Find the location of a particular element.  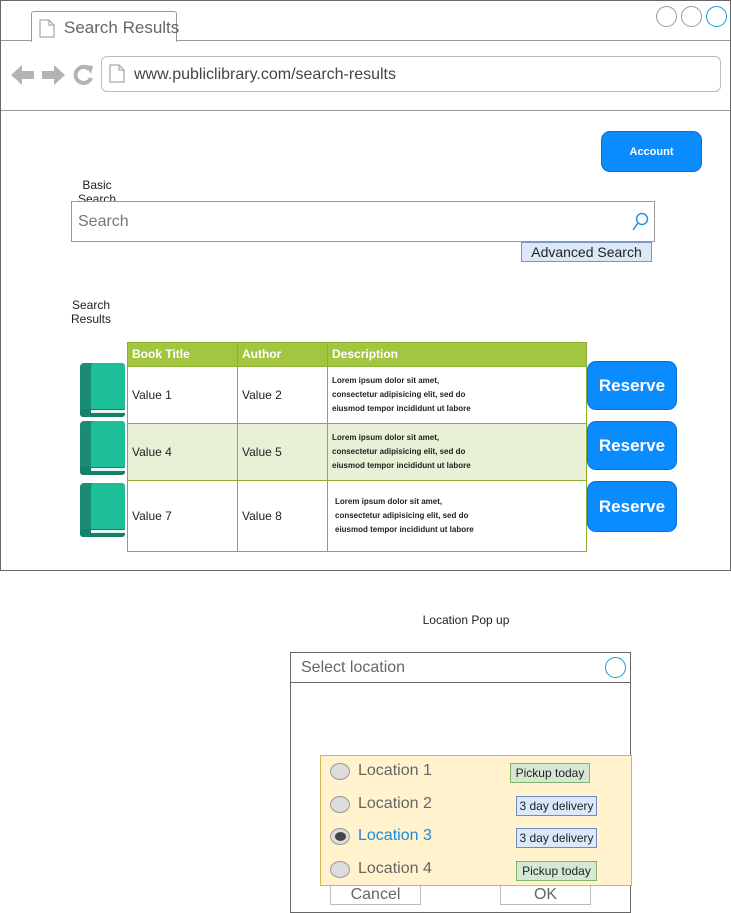

account-button: Account is located at coordinates (651, 151).